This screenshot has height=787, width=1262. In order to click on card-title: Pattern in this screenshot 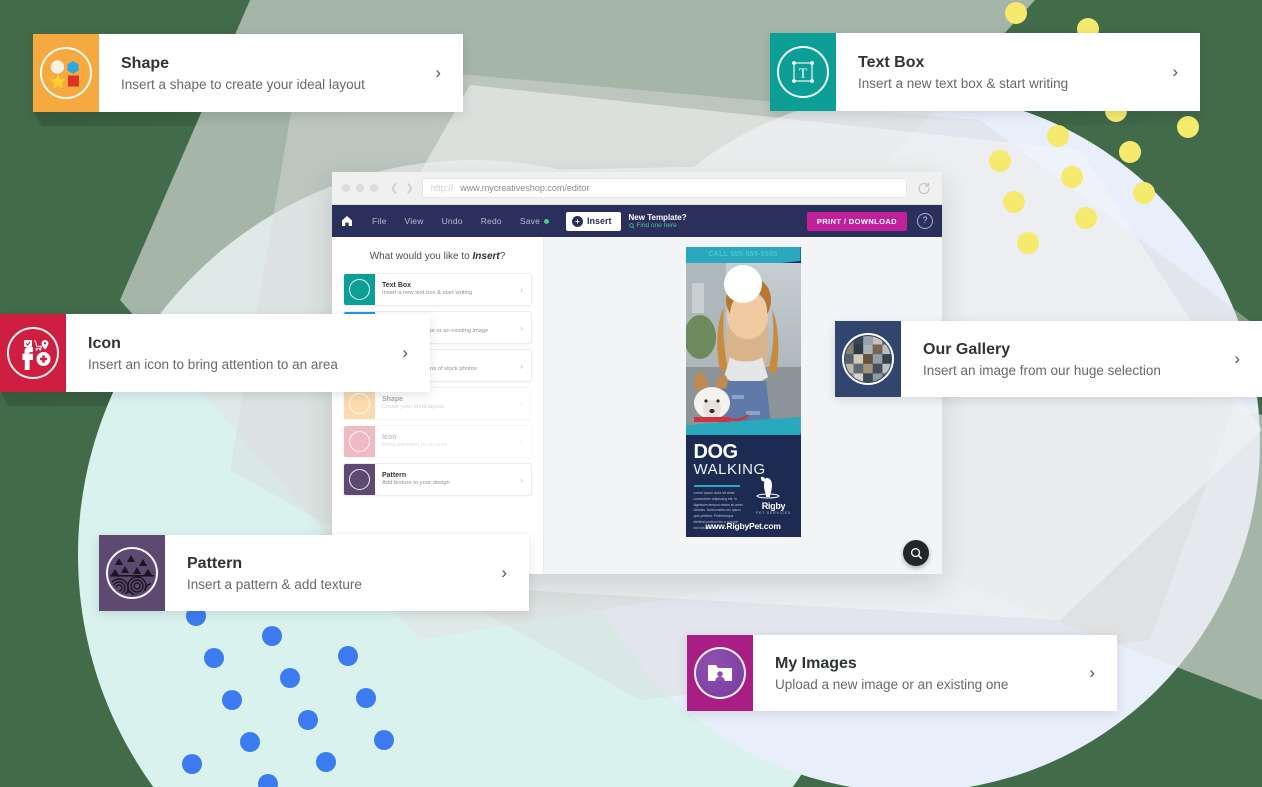, I will do `click(215, 563)`.